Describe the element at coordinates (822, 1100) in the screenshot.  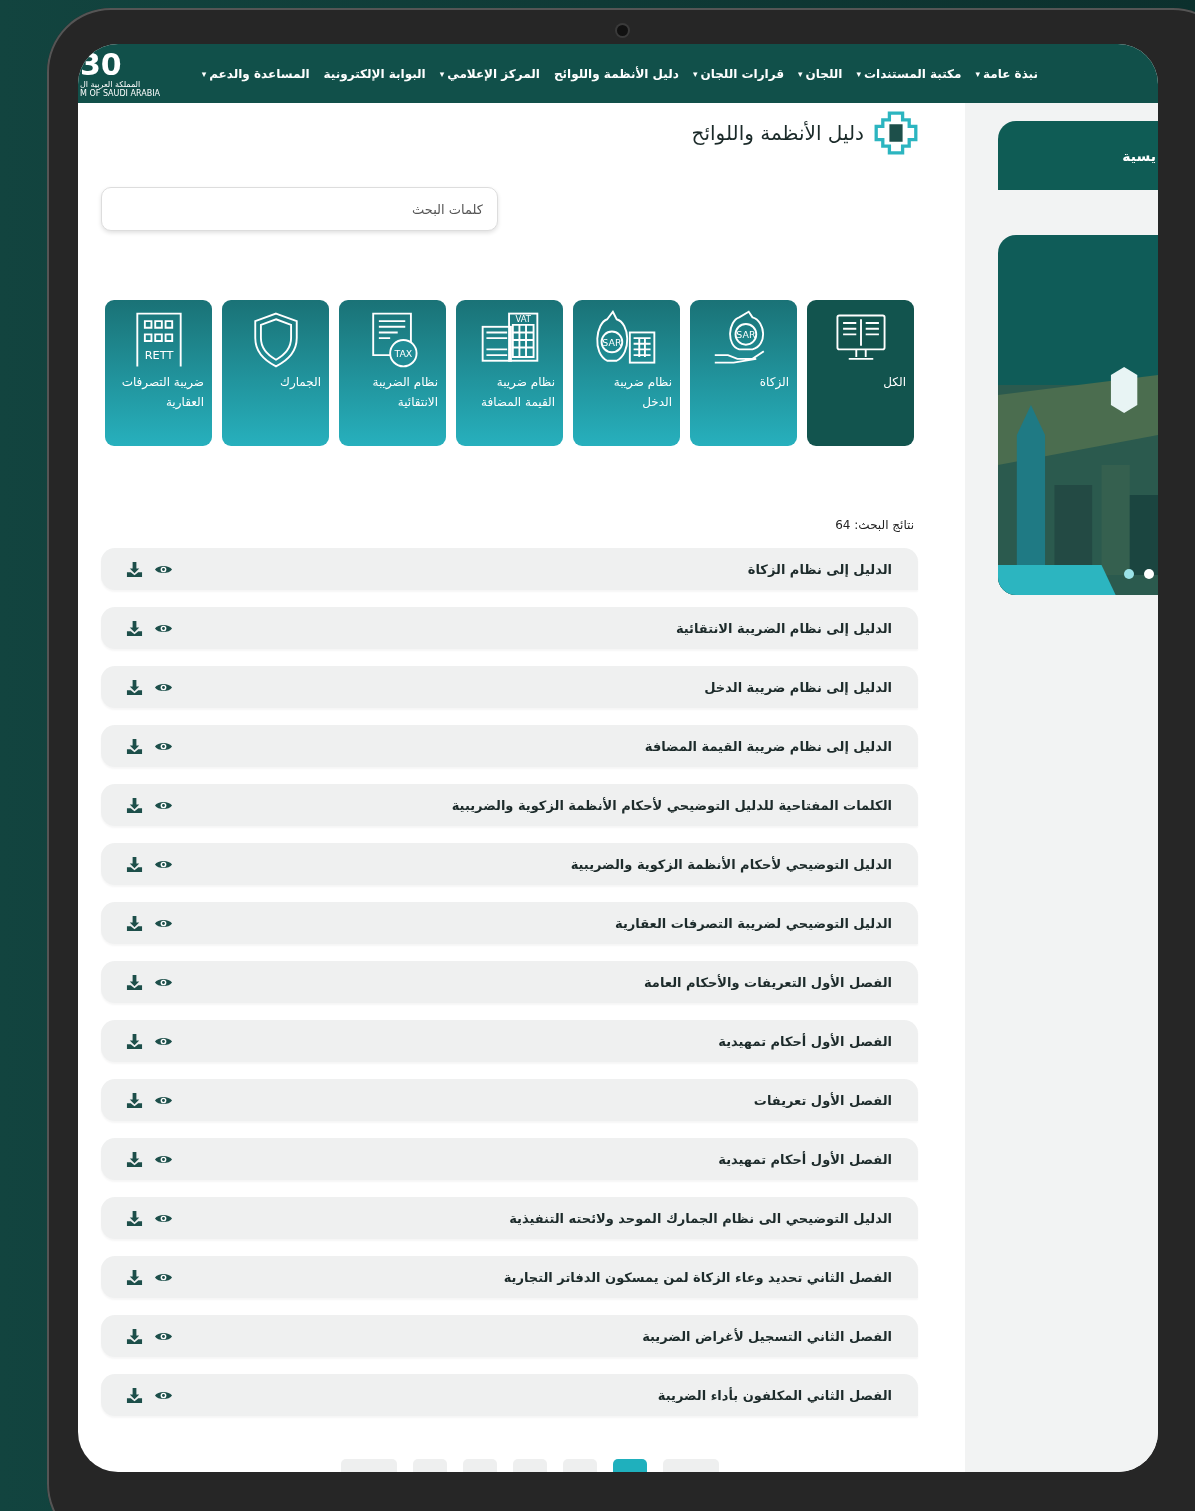
I see `result-title: الفصل الأول تعريفات` at that location.